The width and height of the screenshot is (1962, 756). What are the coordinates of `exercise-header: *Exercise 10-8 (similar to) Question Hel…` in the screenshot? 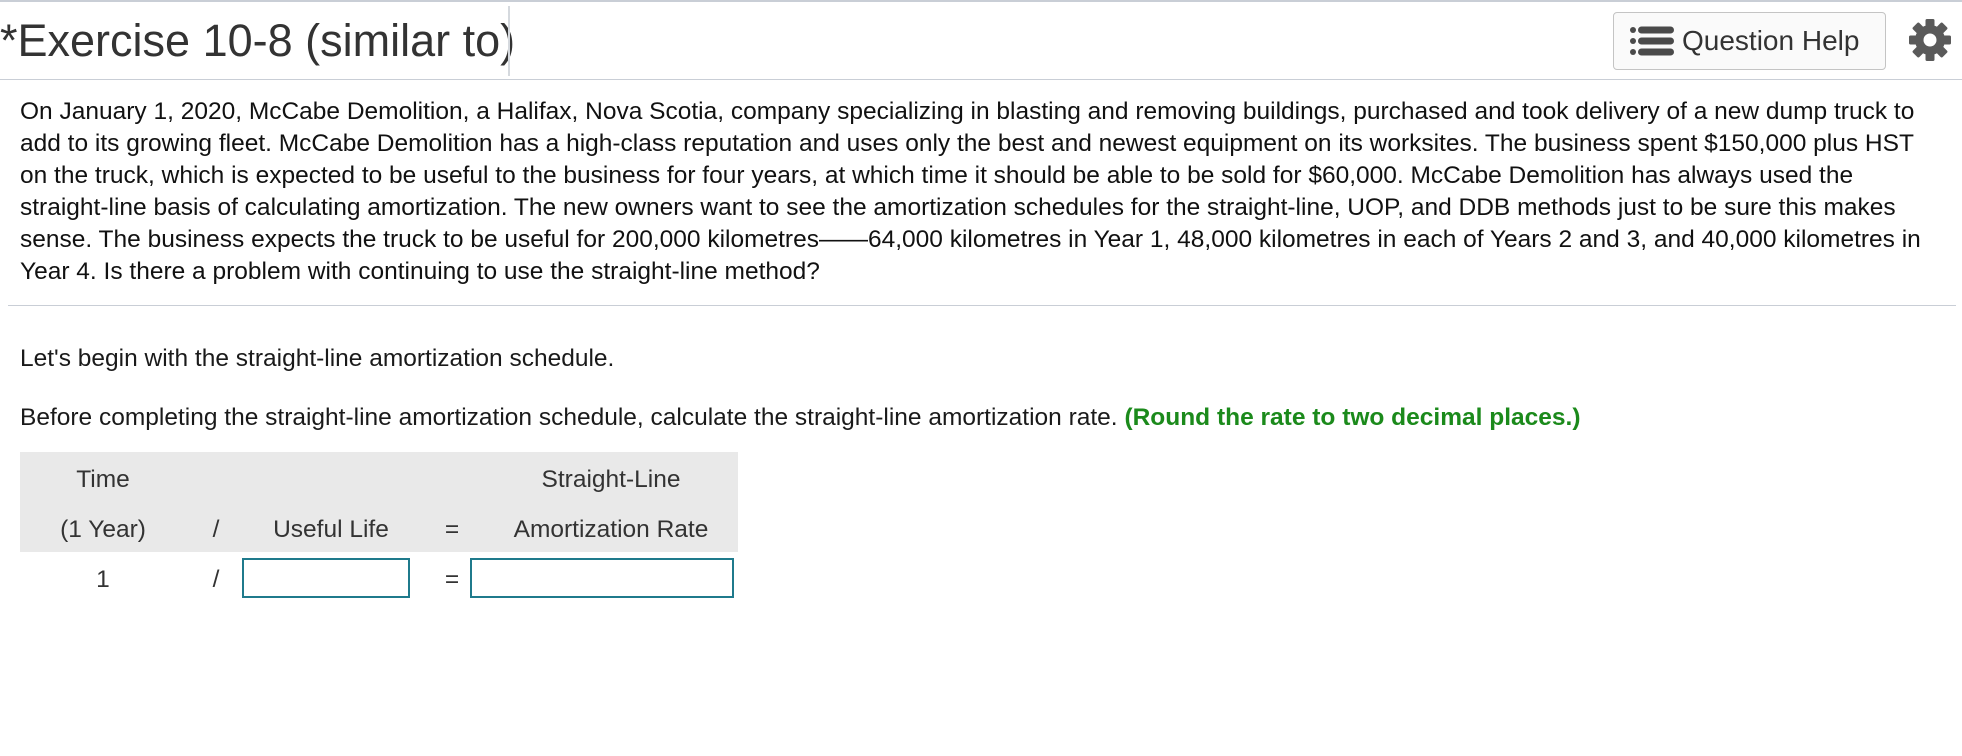 It's located at (981, 41).